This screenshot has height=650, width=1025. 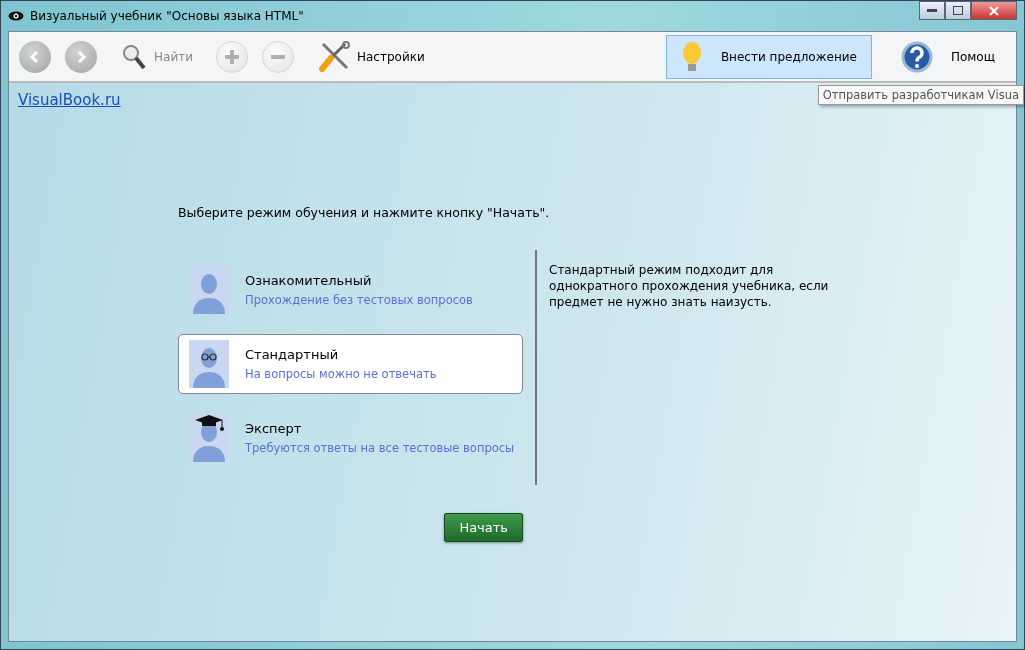 What do you see at coordinates (209, 290) in the screenshot?
I see `avatar-icon` at bounding box center [209, 290].